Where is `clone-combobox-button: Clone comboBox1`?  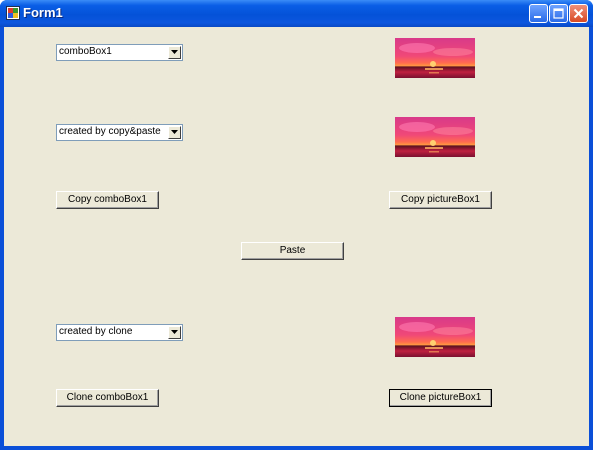 clone-combobox-button: Clone comboBox1 is located at coordinates (107, 398).